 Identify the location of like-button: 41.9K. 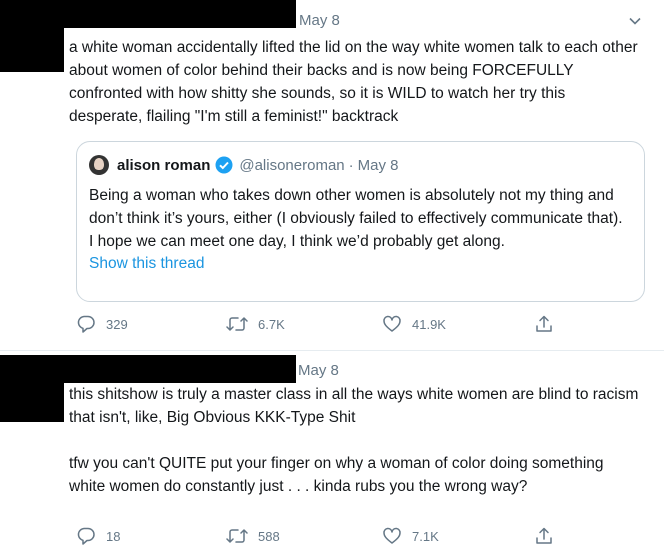
(414, 324).